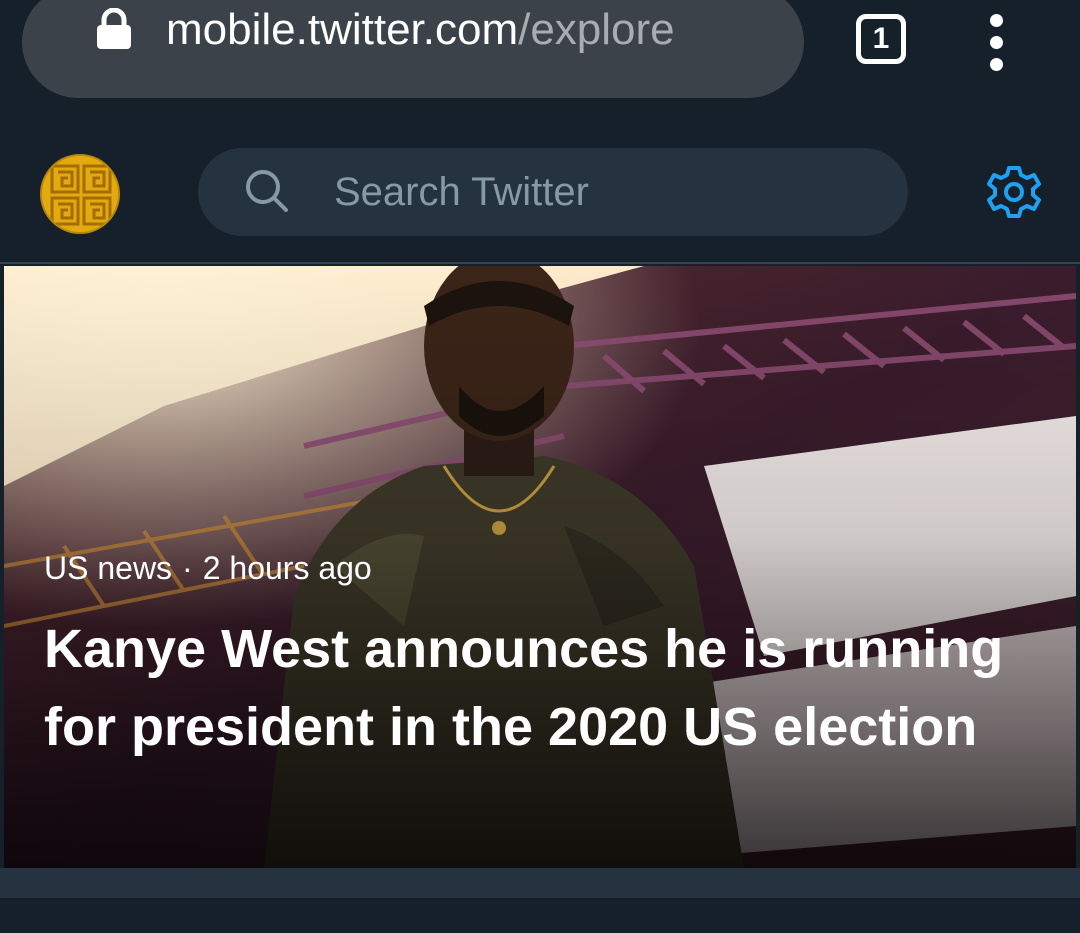  I want to click on search-icon, so click(267, 191).